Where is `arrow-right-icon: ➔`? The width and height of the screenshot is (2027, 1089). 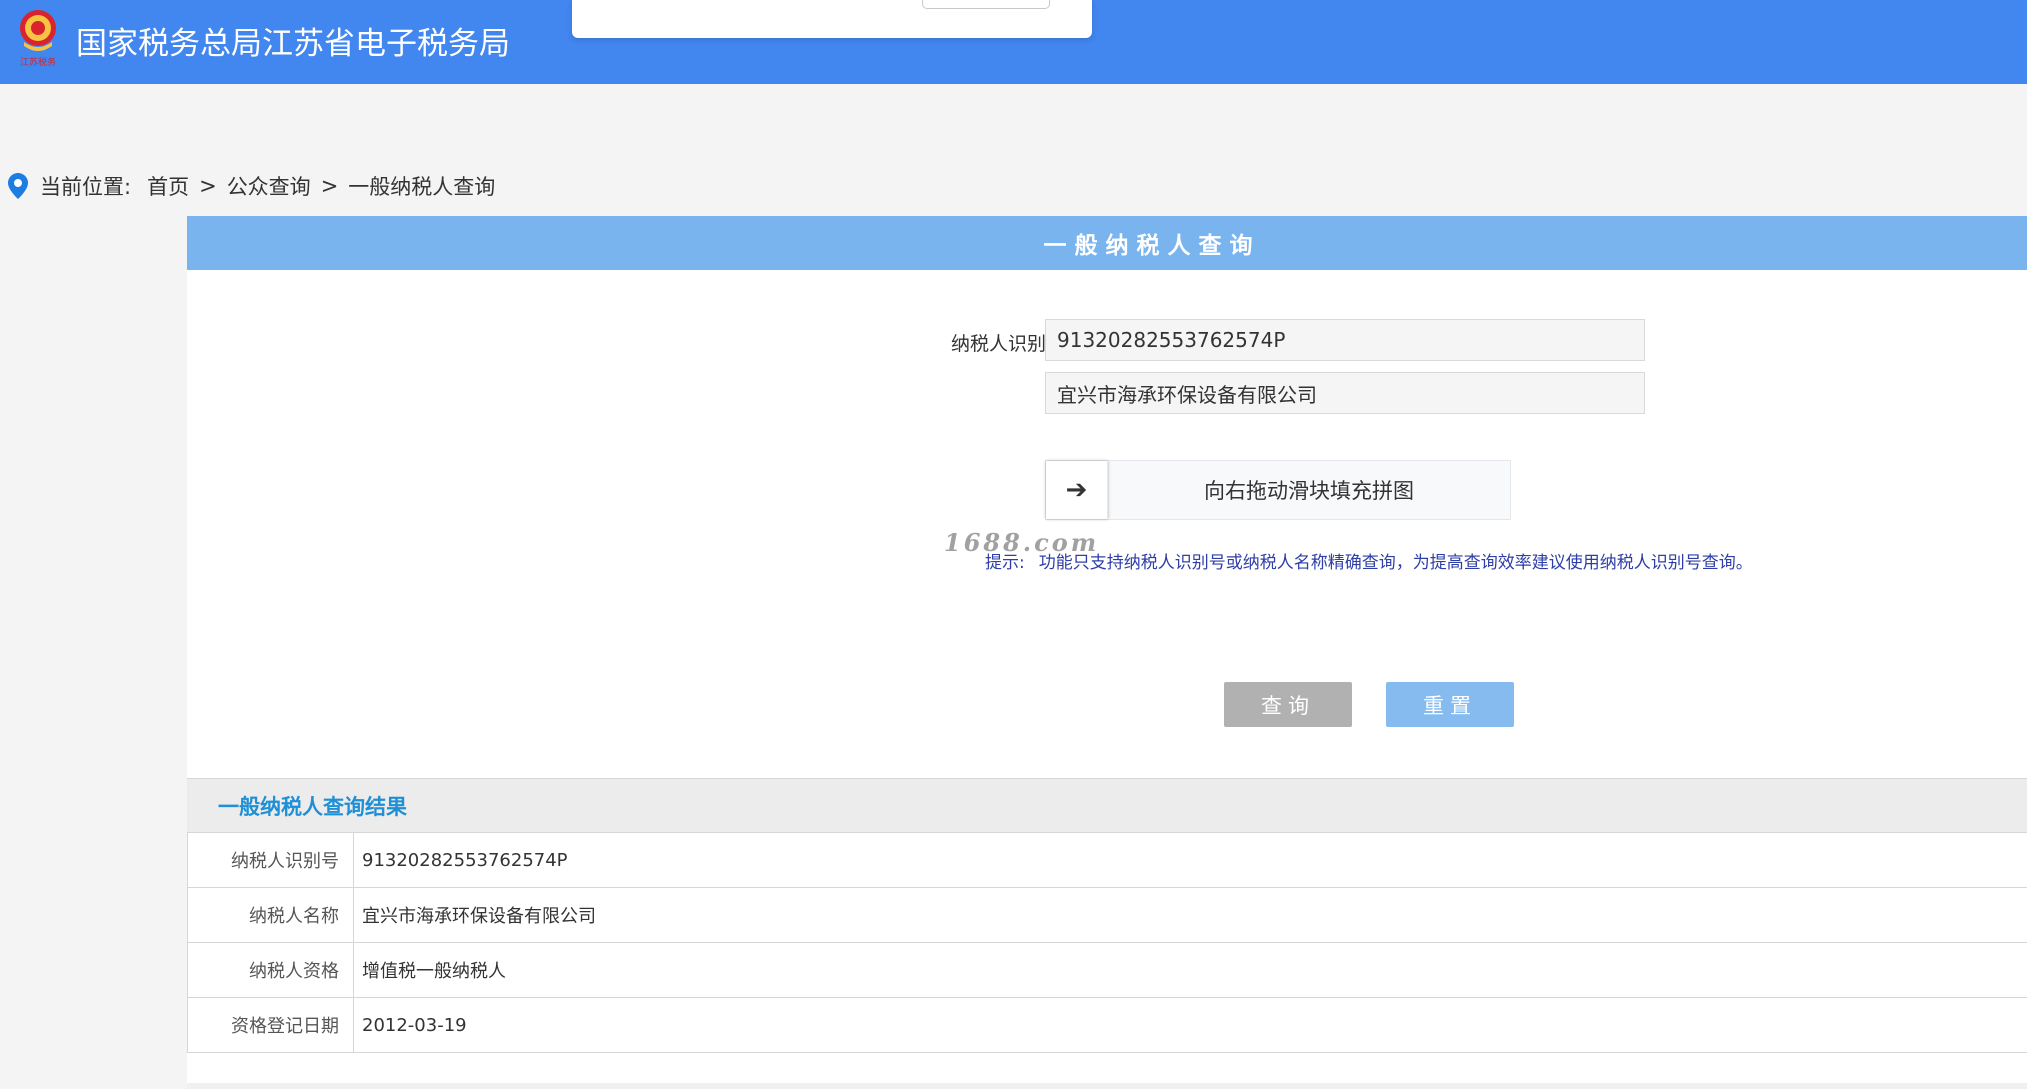
arrow-right-icon: ➔ is located at coordinates (1076, 490).